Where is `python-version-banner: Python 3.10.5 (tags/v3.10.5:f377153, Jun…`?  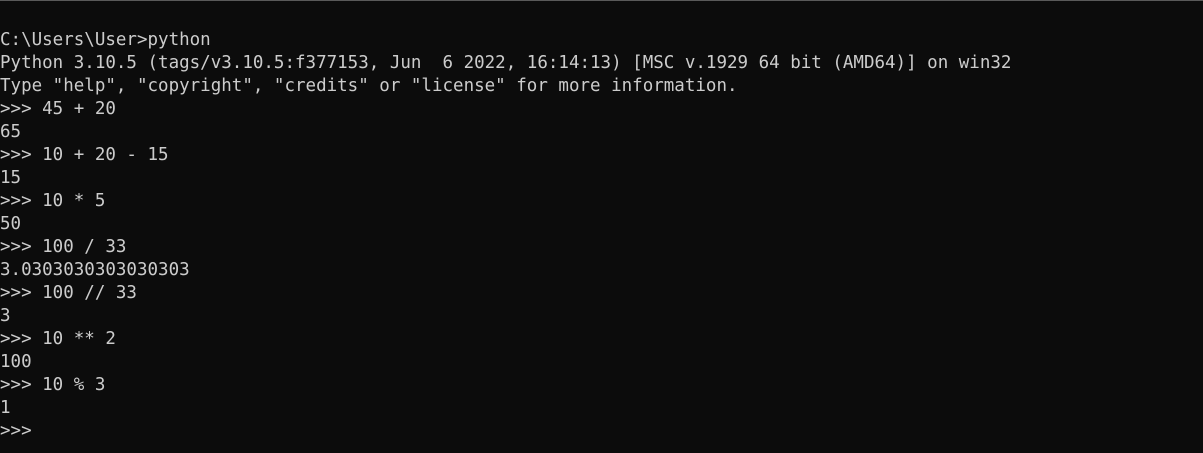 python-version-banner: Python 3.10.5 (tags/v3.10.5:f377153, Jun… is located at coordinates (506, 63).